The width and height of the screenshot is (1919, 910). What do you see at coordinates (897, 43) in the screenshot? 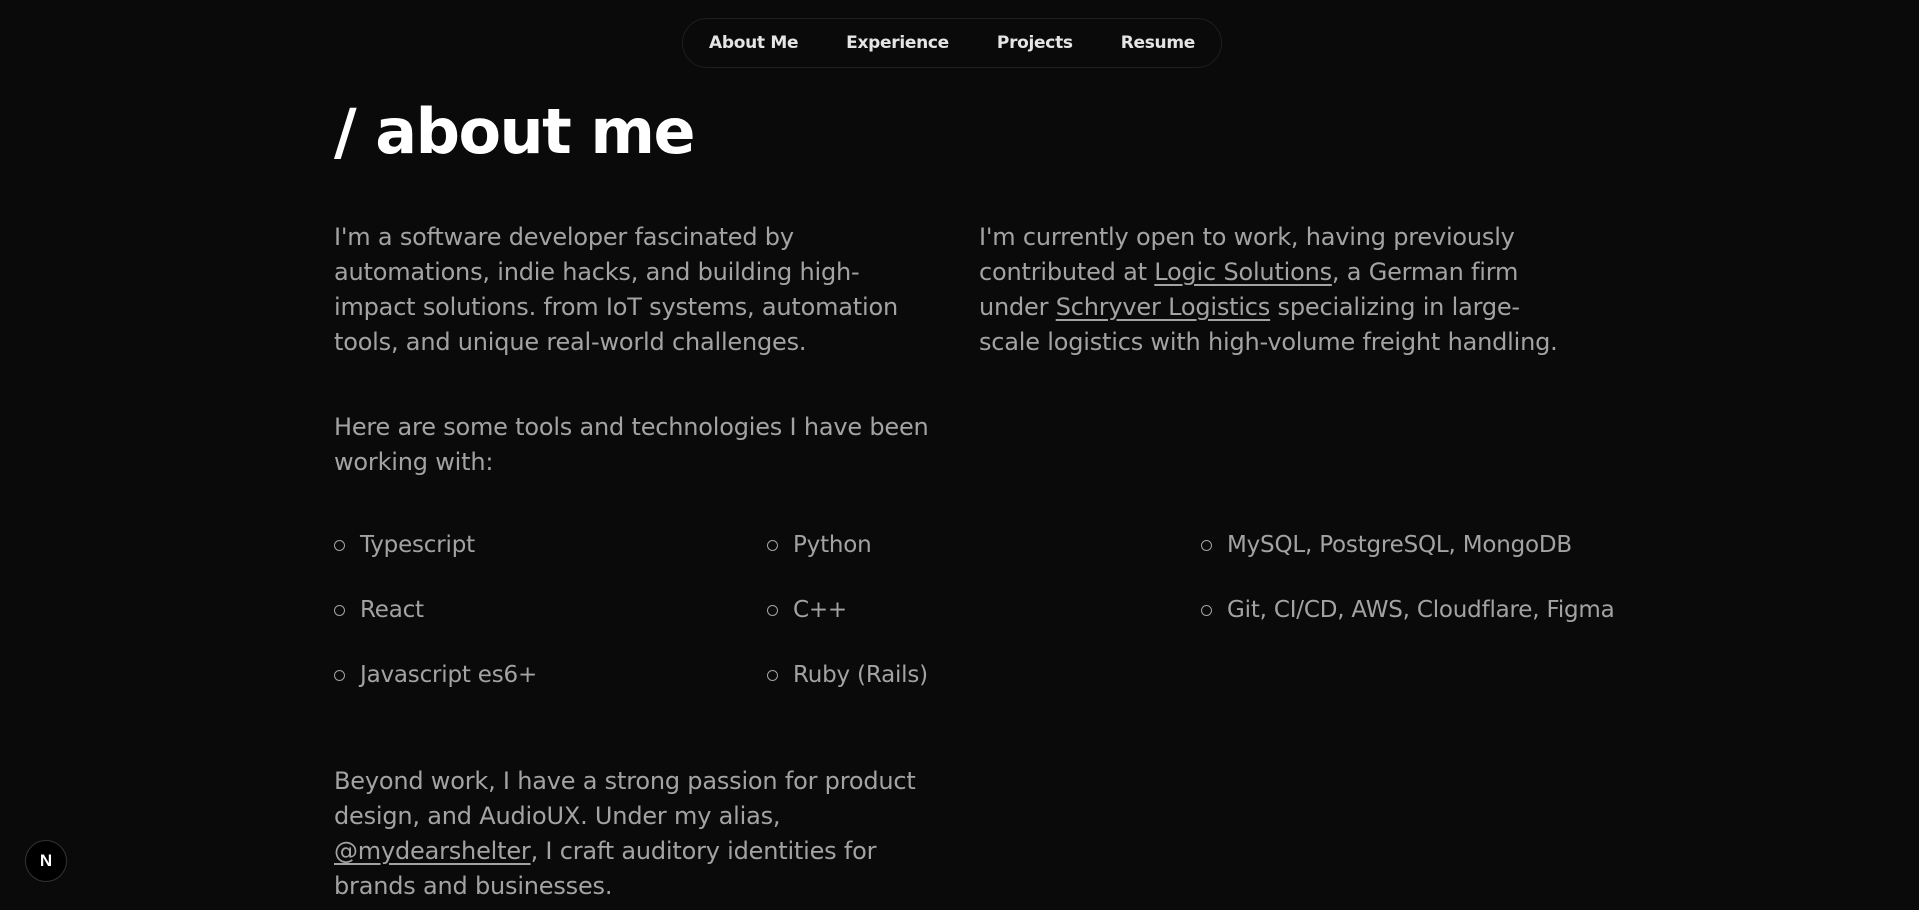
I see `nav-experience: Experience` at bounding box center [897, 43].